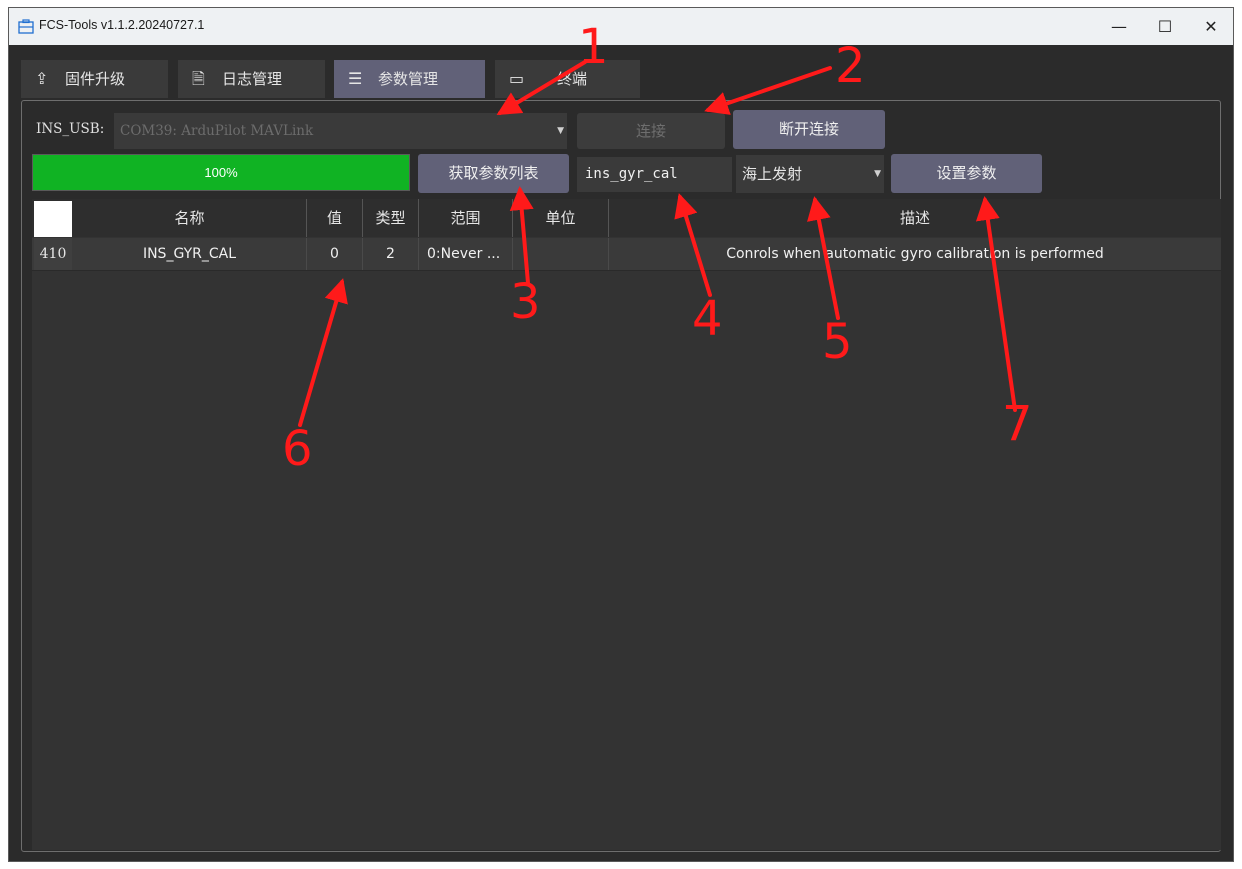 Image resolution: width=1242 pixels, height=869 pixels. I want to click on serial-port-label: INS_USB:, so click(70, 129).